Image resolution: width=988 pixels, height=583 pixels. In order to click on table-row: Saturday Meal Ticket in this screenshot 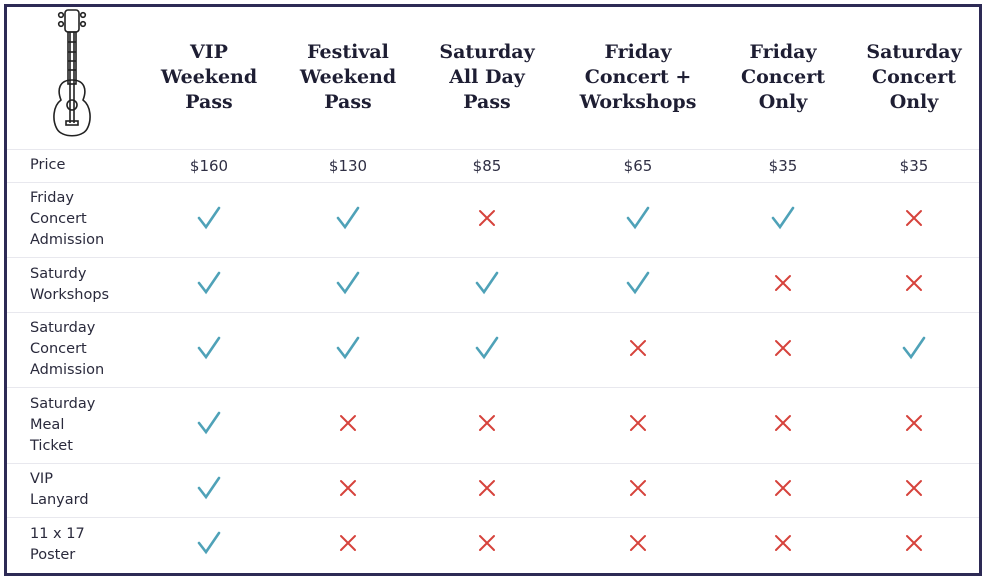, I will do `click(493, 424)`.